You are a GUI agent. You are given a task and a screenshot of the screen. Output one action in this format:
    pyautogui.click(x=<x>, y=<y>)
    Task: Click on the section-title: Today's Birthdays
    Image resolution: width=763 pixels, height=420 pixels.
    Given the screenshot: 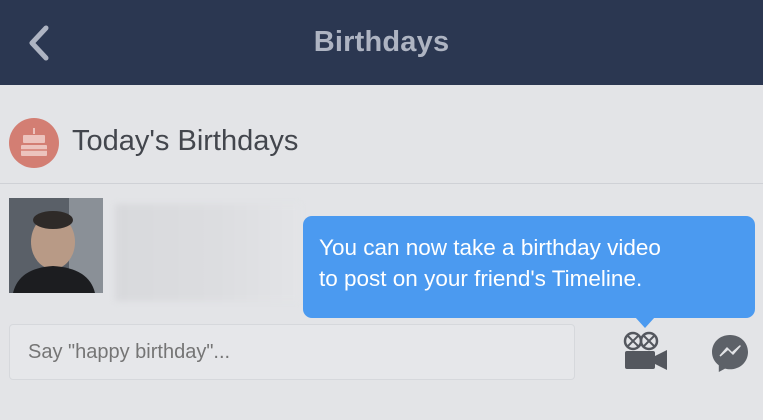 What is the action you would take?
    pyautogui.click(x=185, y=141)
    